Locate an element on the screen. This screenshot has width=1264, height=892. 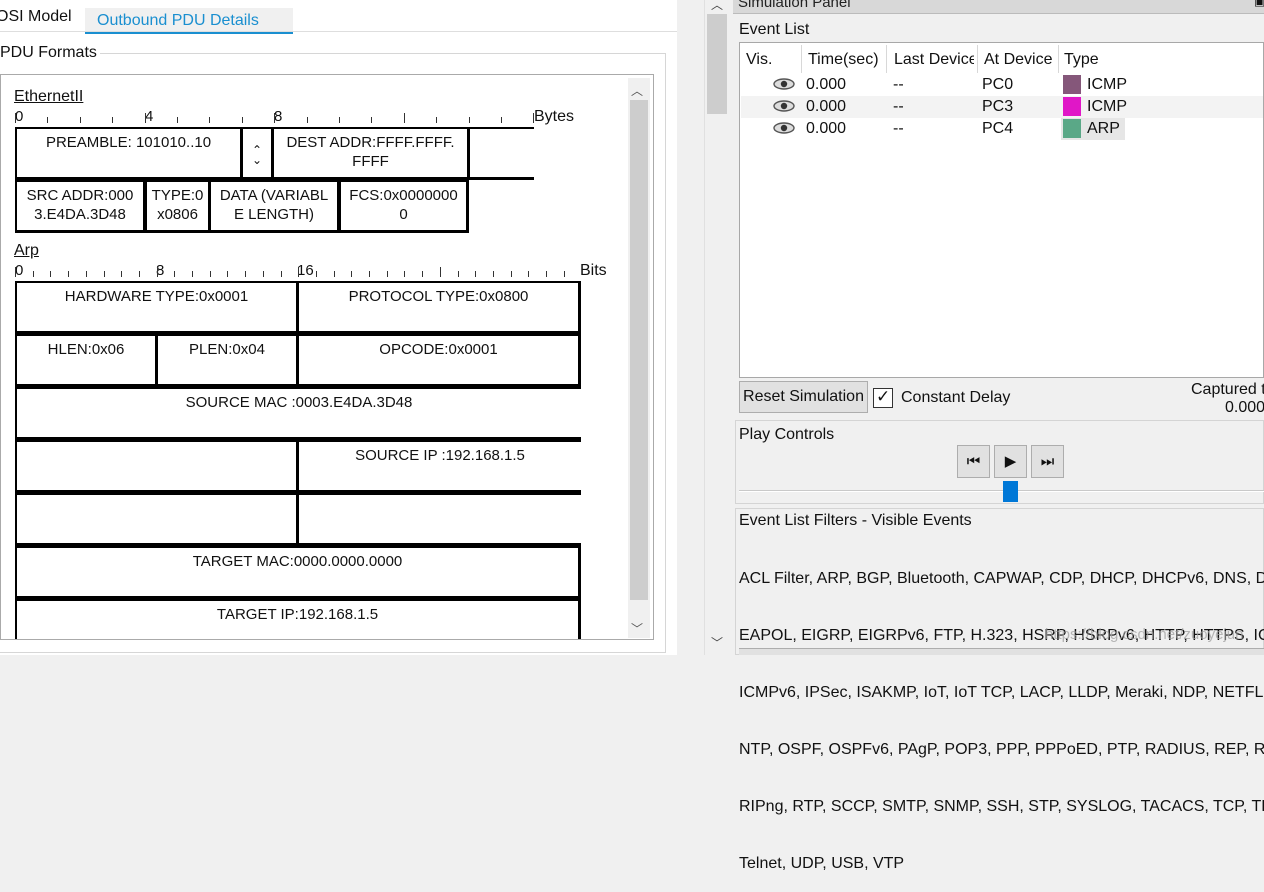
step-back-icon: ⏮ is located at coordinates (973, 461).